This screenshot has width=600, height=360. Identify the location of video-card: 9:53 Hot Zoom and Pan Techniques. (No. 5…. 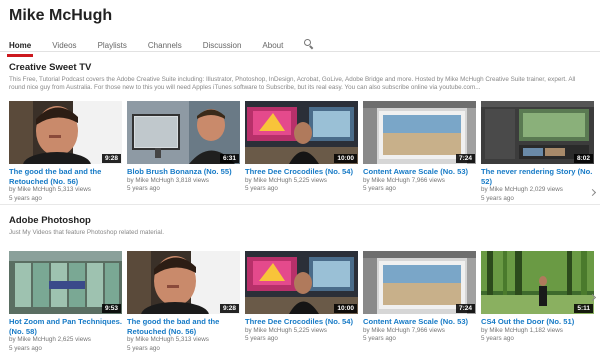
(65, 302).